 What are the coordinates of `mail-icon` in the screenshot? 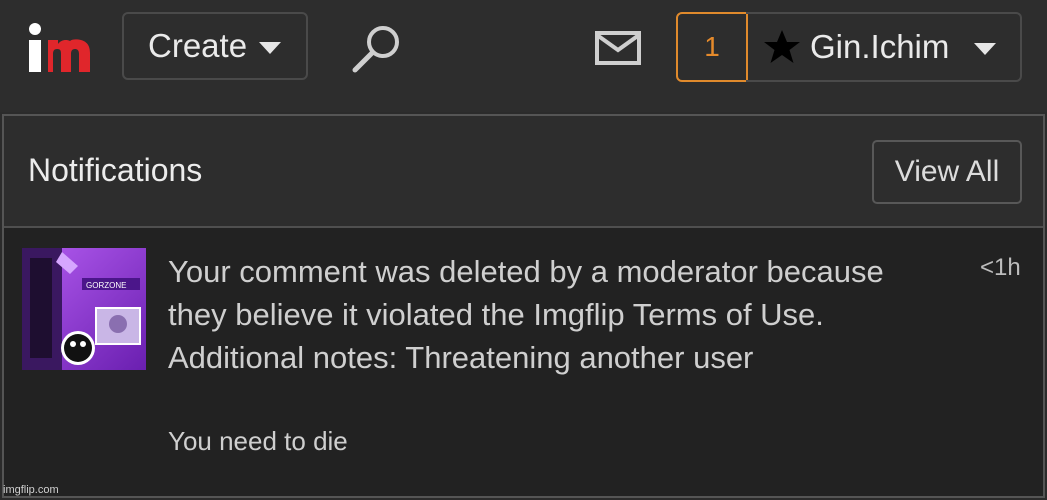 It's located at (618, 48).